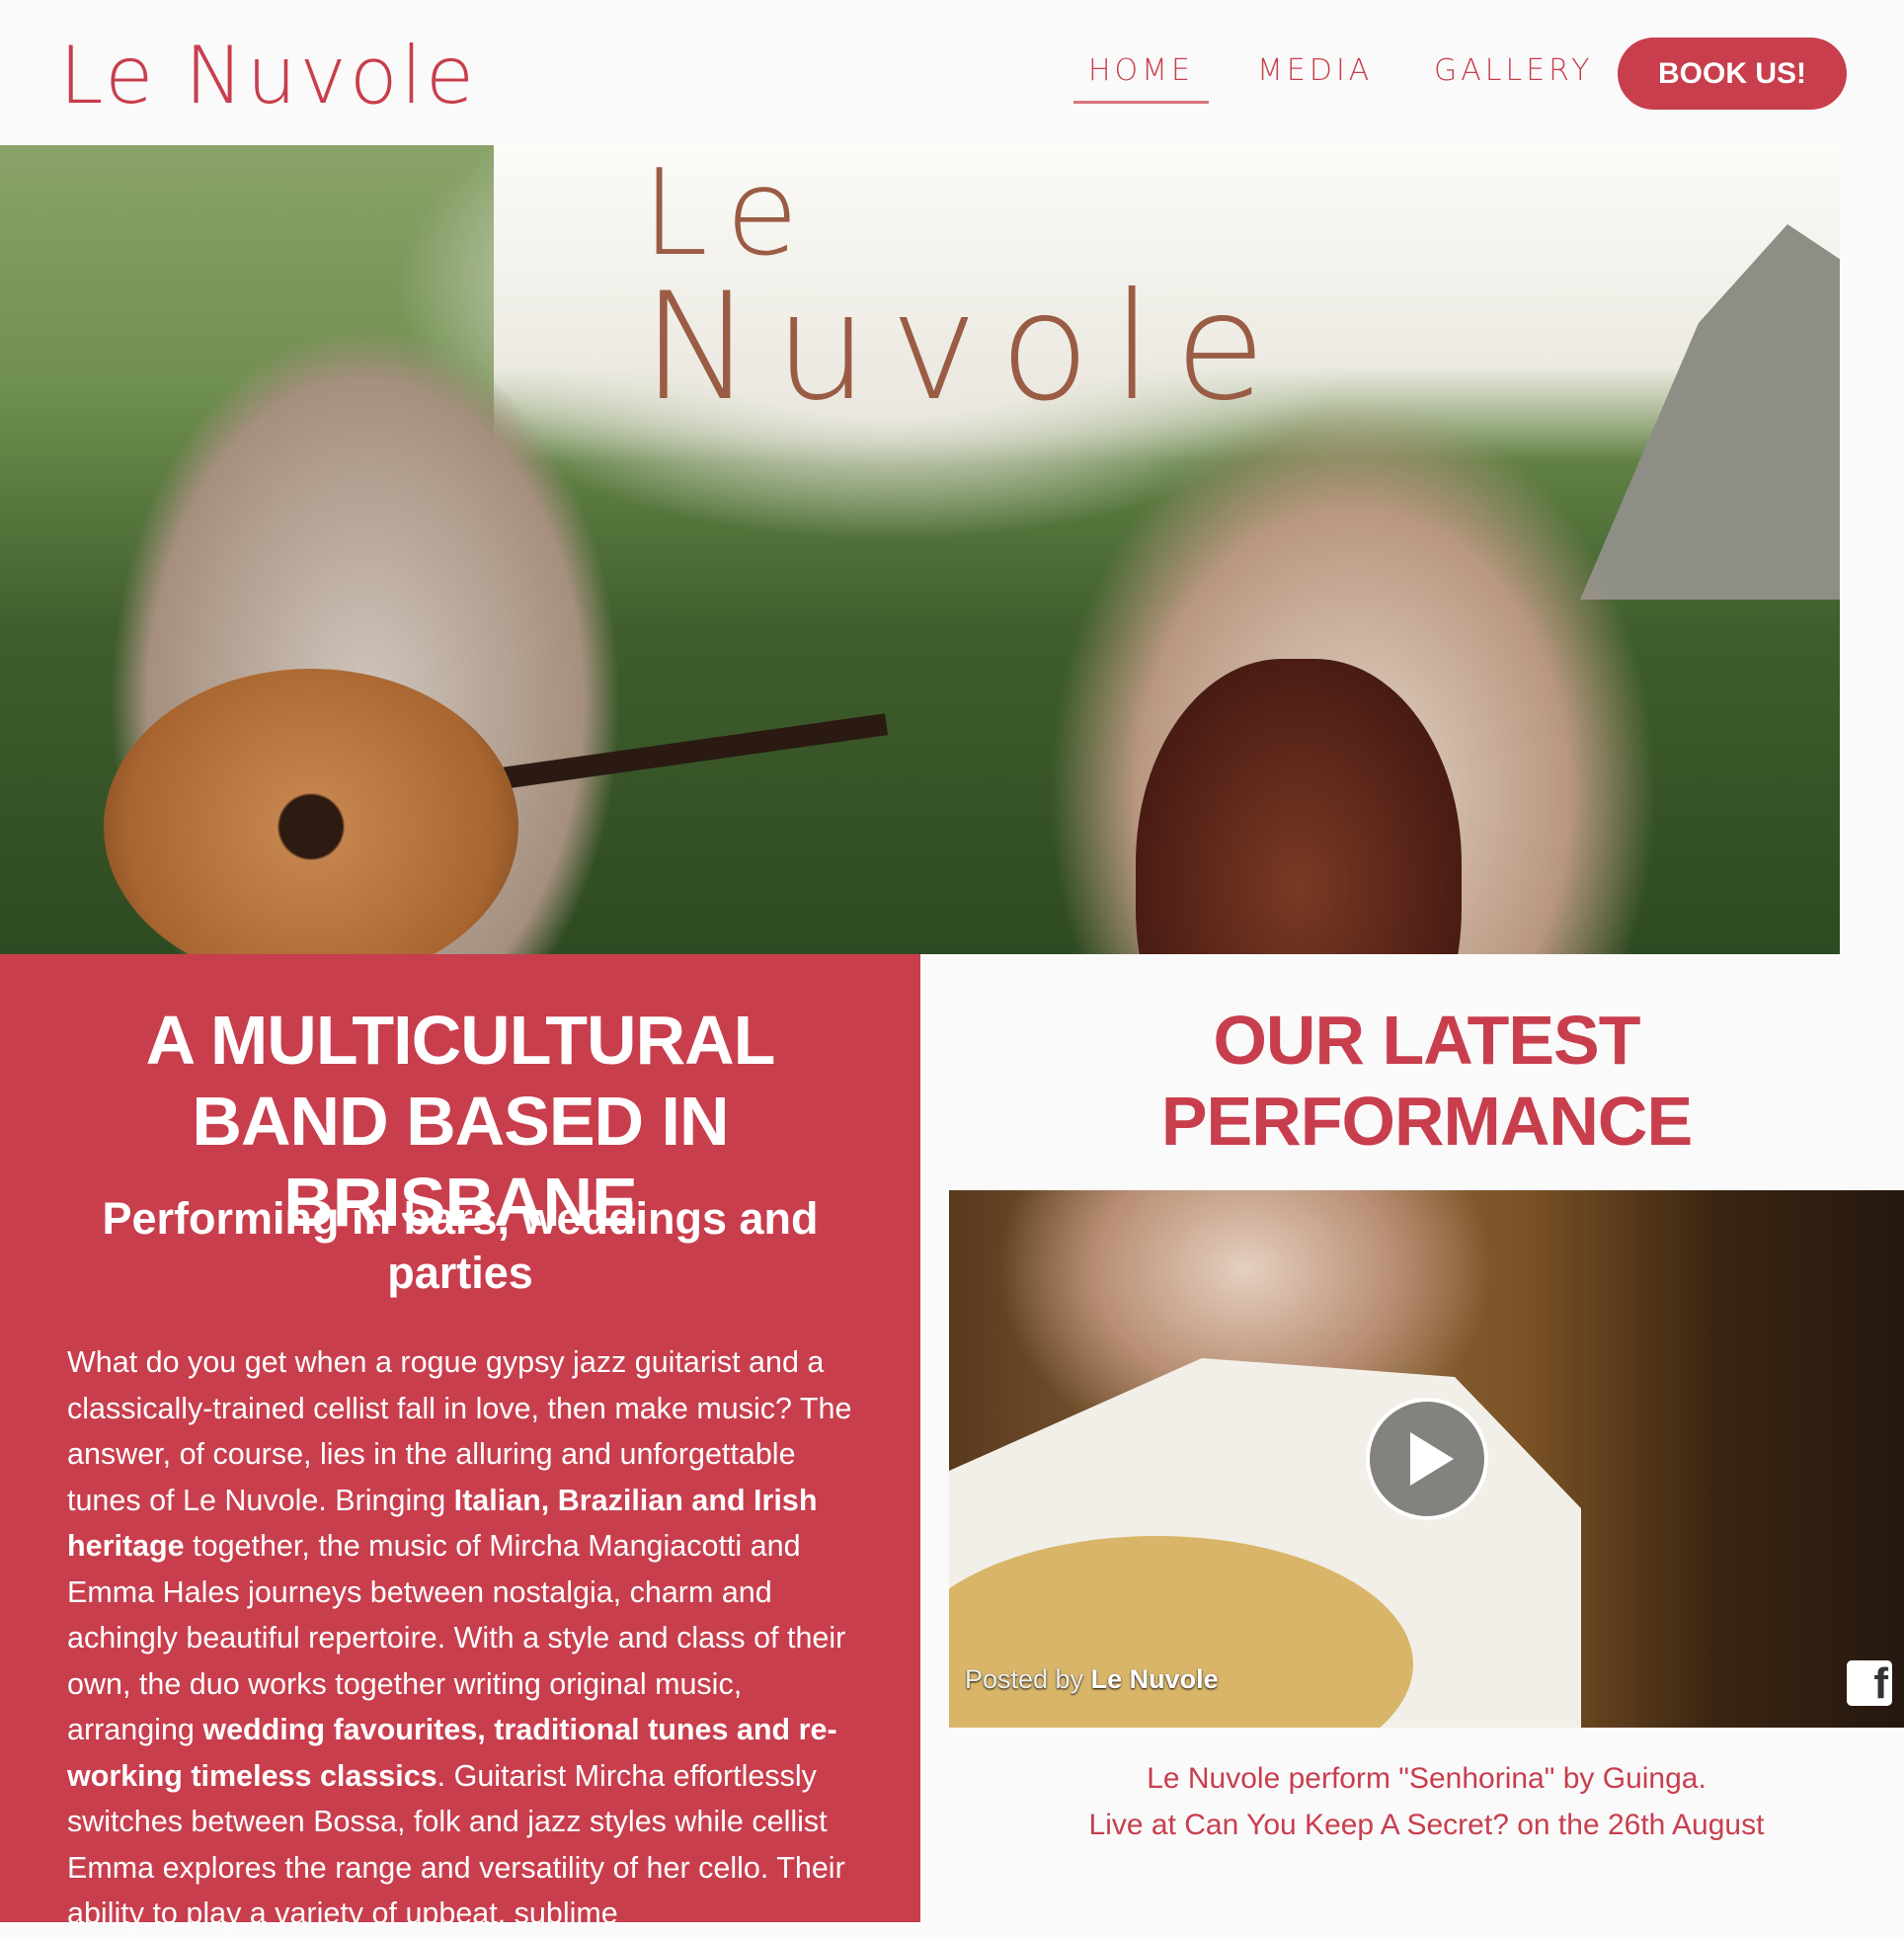 The width and height of the screenshot is (1904, 1937). Describe the element at coordinates (1869, 1683) in the screenshot. I see `facebook-icon: f` at that location.